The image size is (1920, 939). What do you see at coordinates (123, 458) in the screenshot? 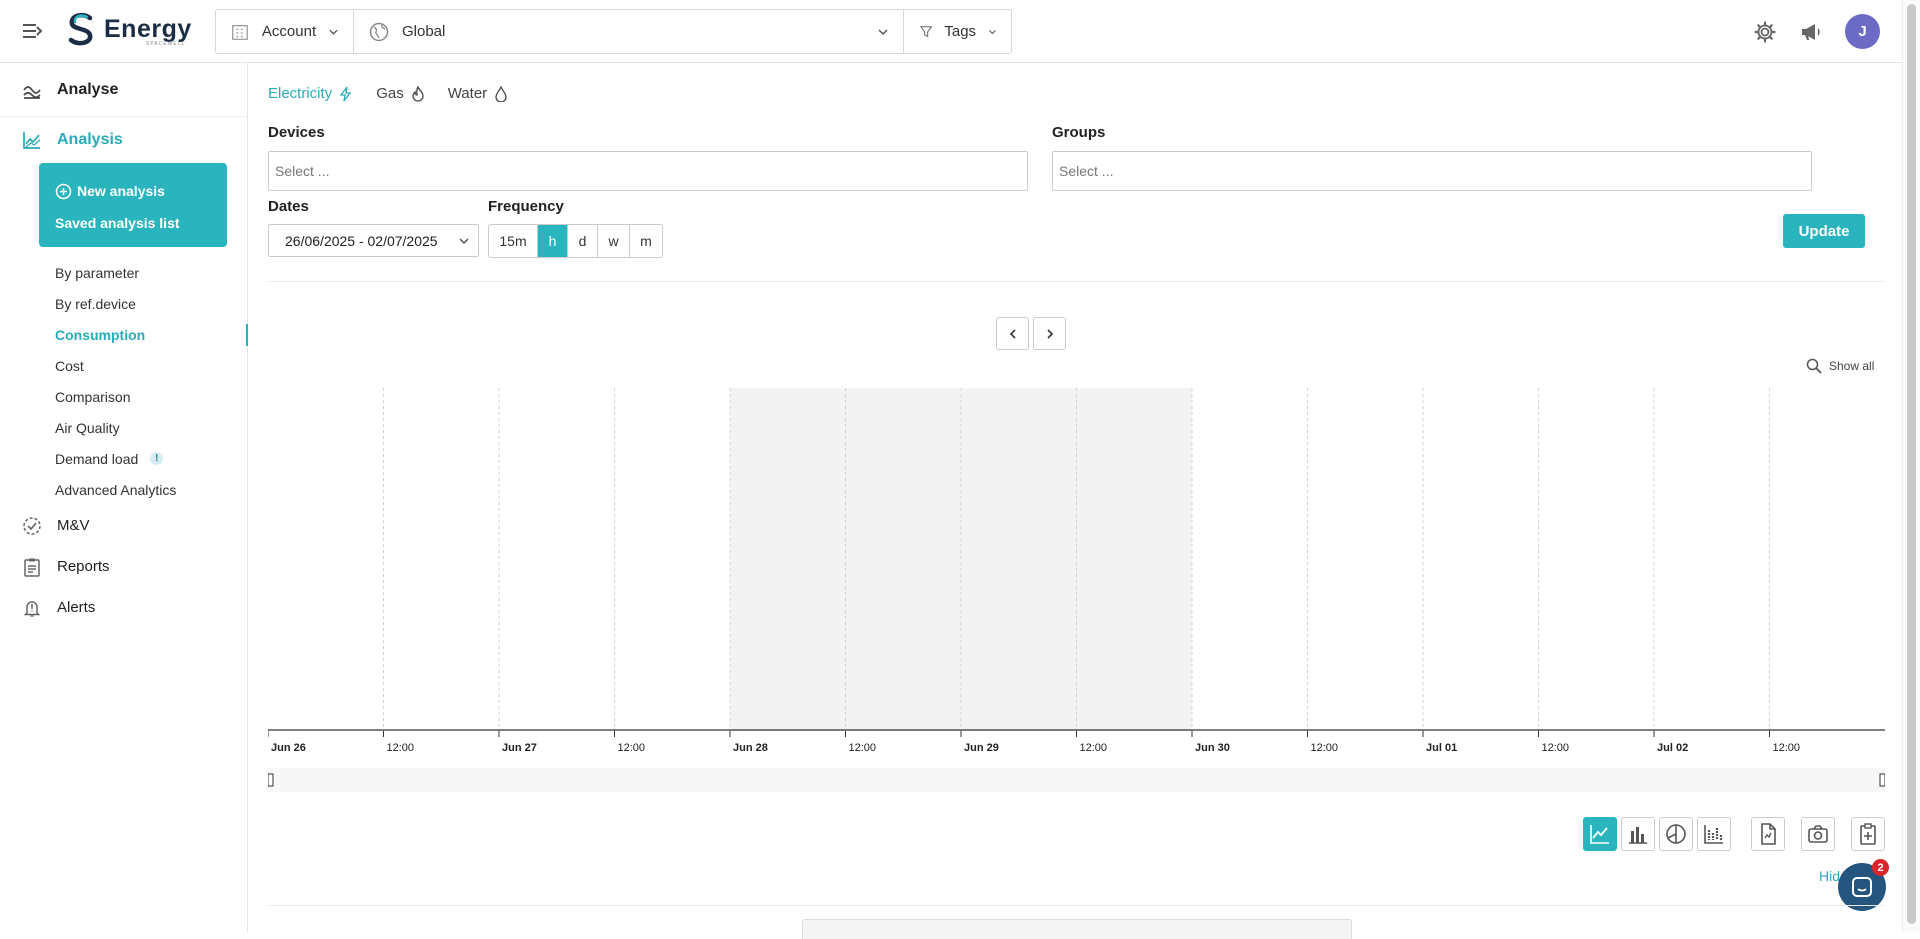
I see `sidebar-item-demand-load: Demand load!` at bounding box center [123, 458].